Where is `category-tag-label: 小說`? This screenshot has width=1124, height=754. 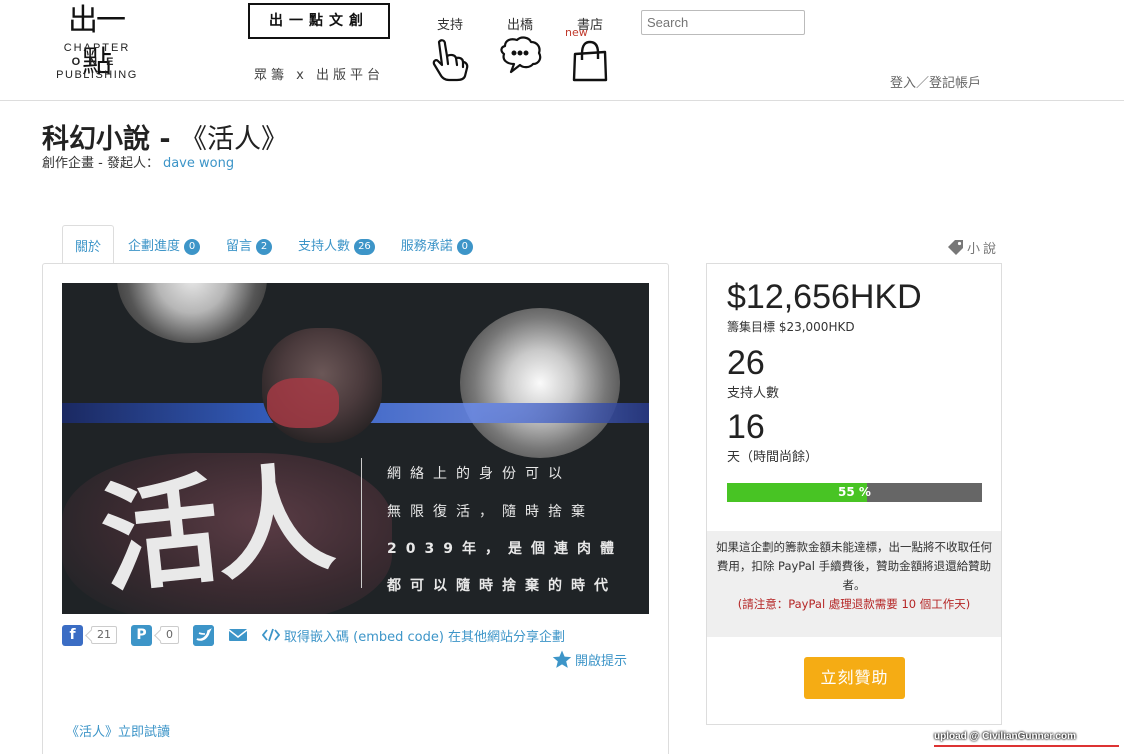
category-tag-label: 小說 is located at coordinates (983, 249).